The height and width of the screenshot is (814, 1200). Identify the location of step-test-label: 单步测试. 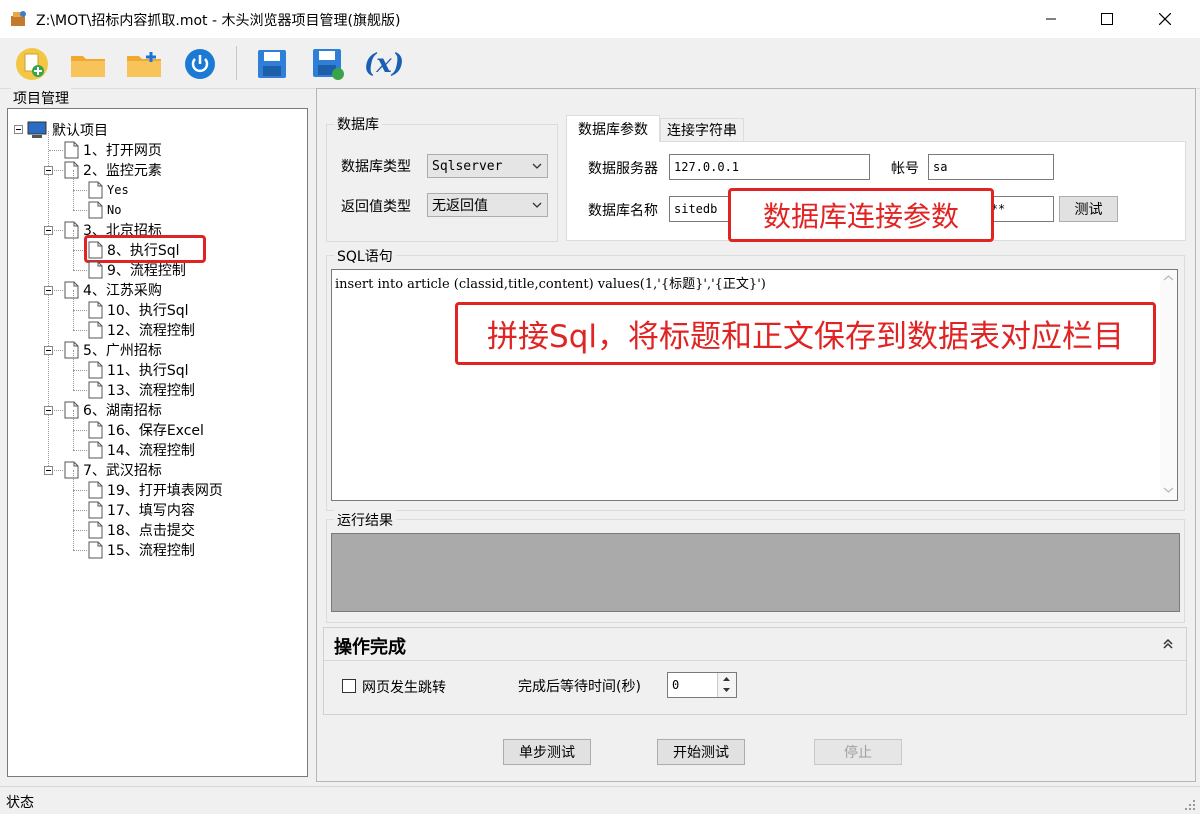
(547, 753).